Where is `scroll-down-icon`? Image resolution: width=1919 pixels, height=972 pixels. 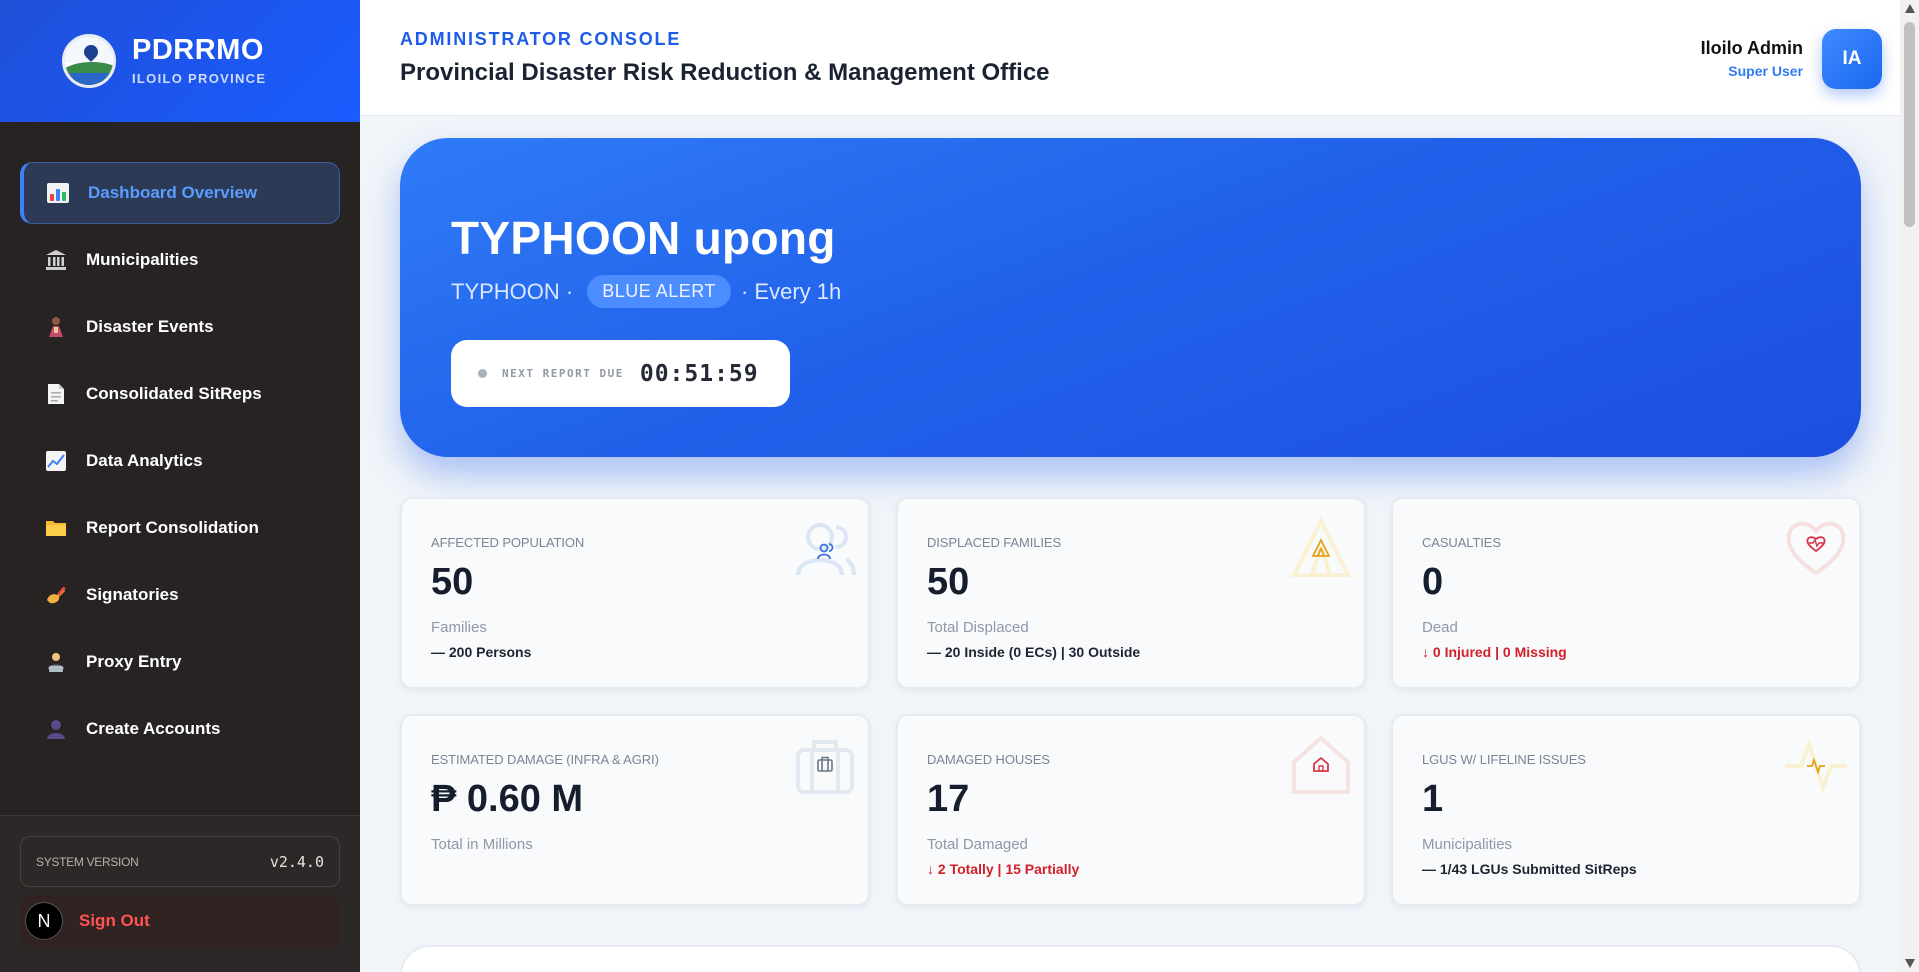 scroll-down-icon is located at coordinates (1910, 963).